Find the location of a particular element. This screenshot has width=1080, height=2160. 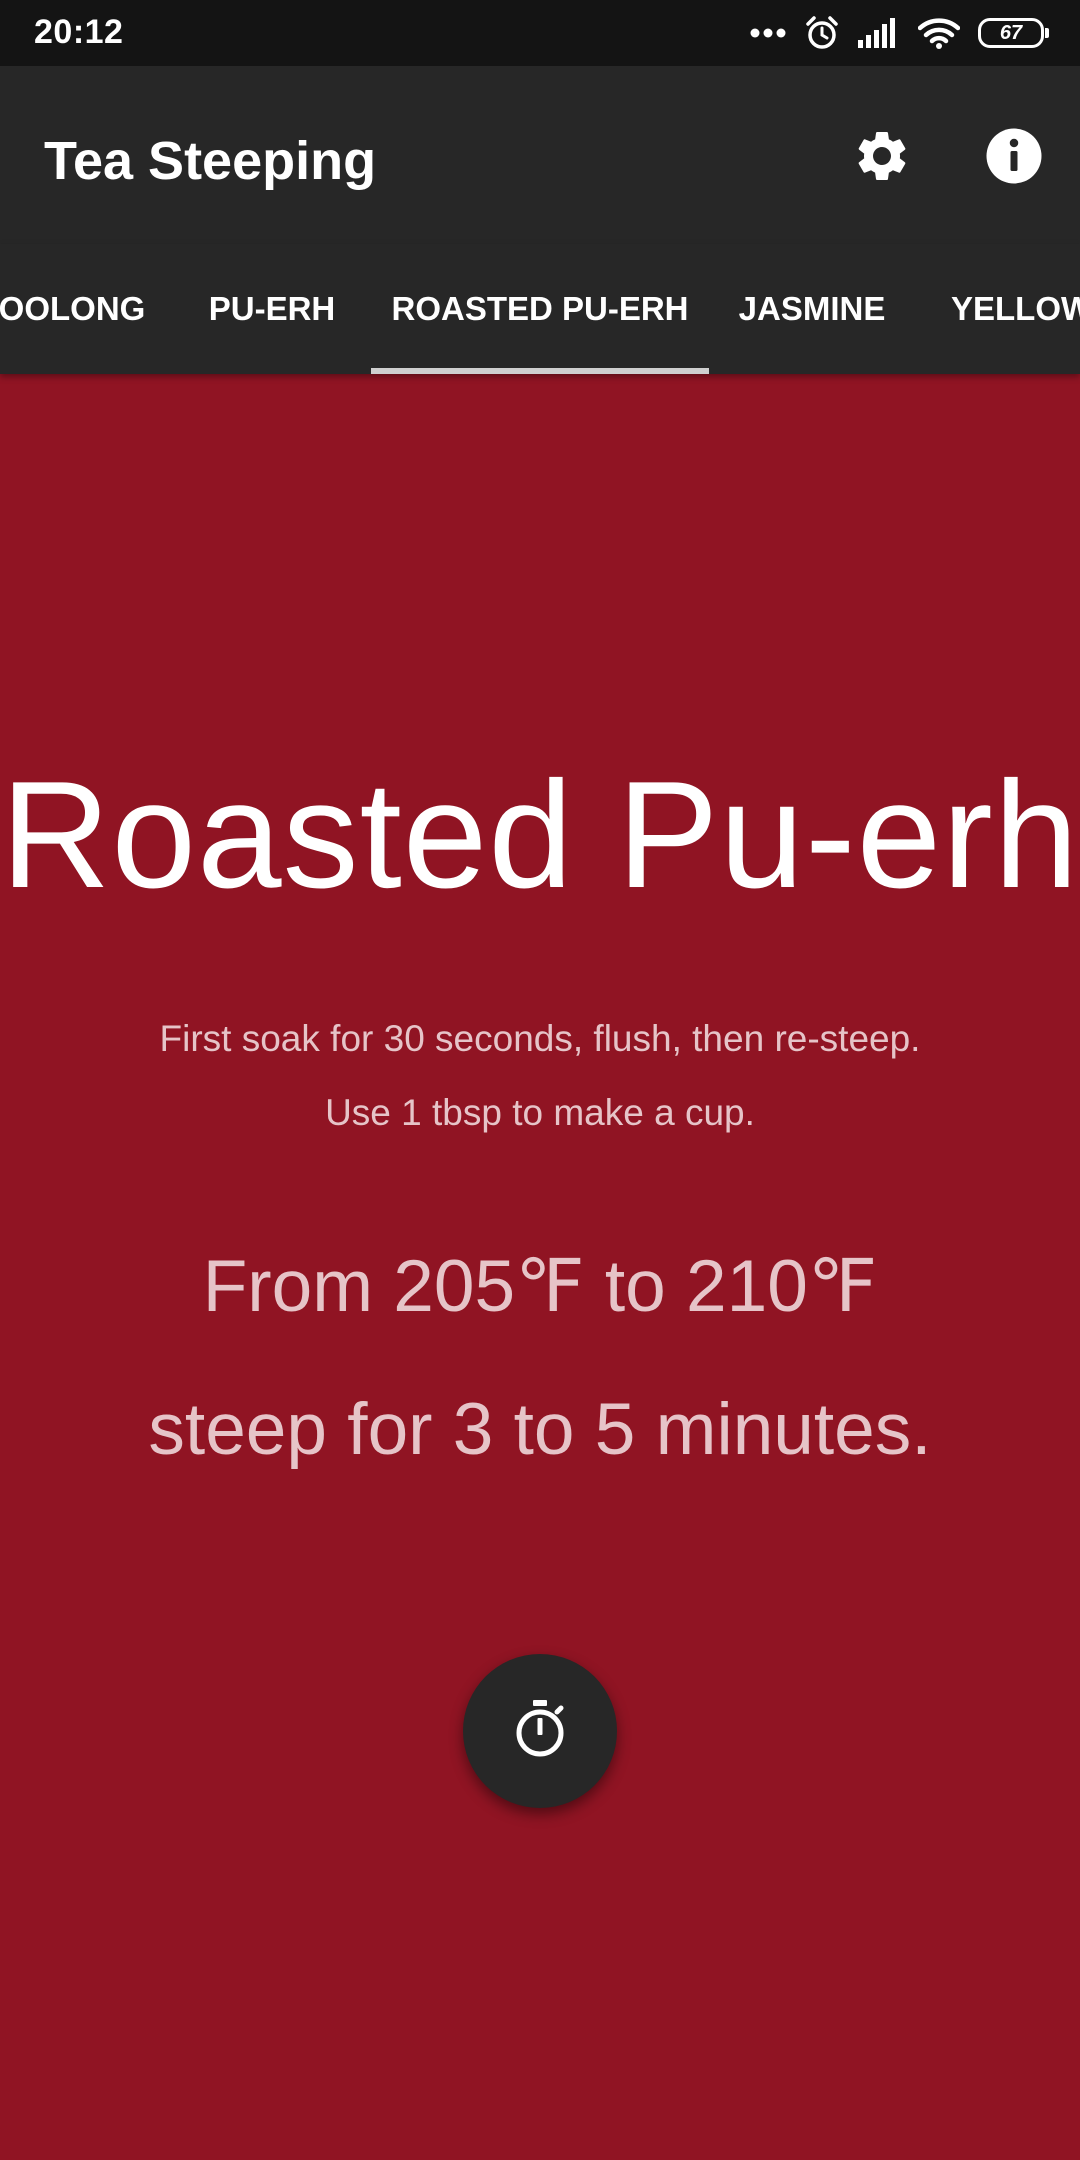

wifi-icon is located at coordinates (939, 33).